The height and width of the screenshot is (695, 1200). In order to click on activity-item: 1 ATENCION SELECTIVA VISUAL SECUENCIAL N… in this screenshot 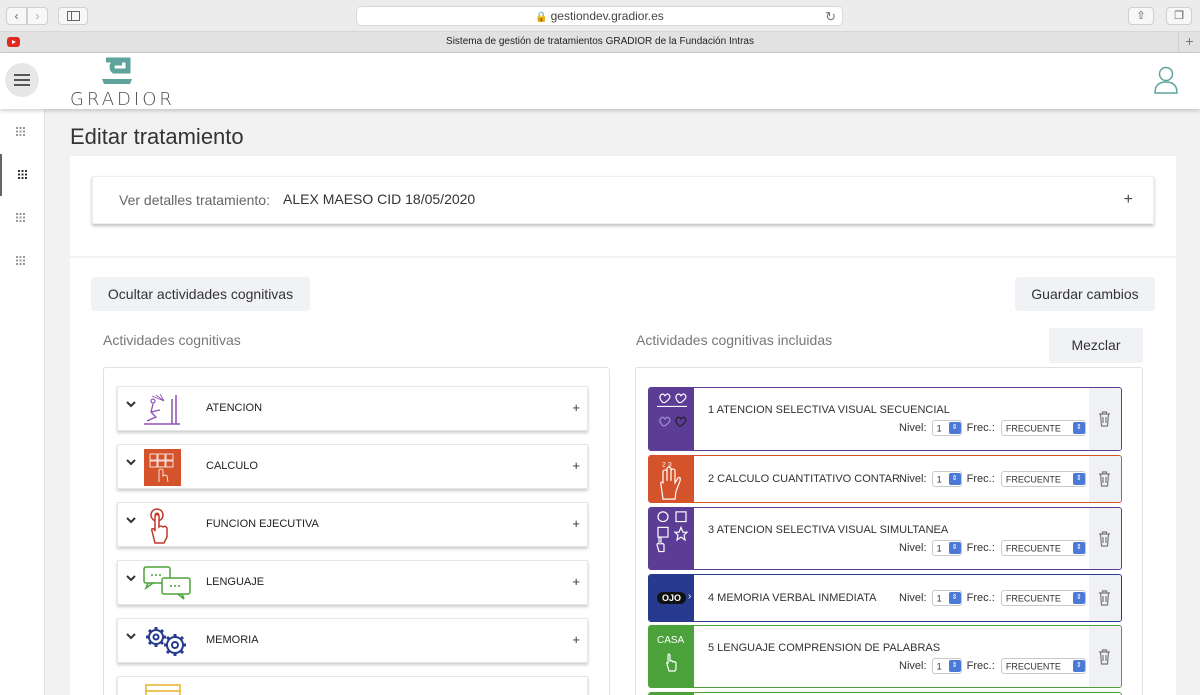, I will do `click(885, 419)`.